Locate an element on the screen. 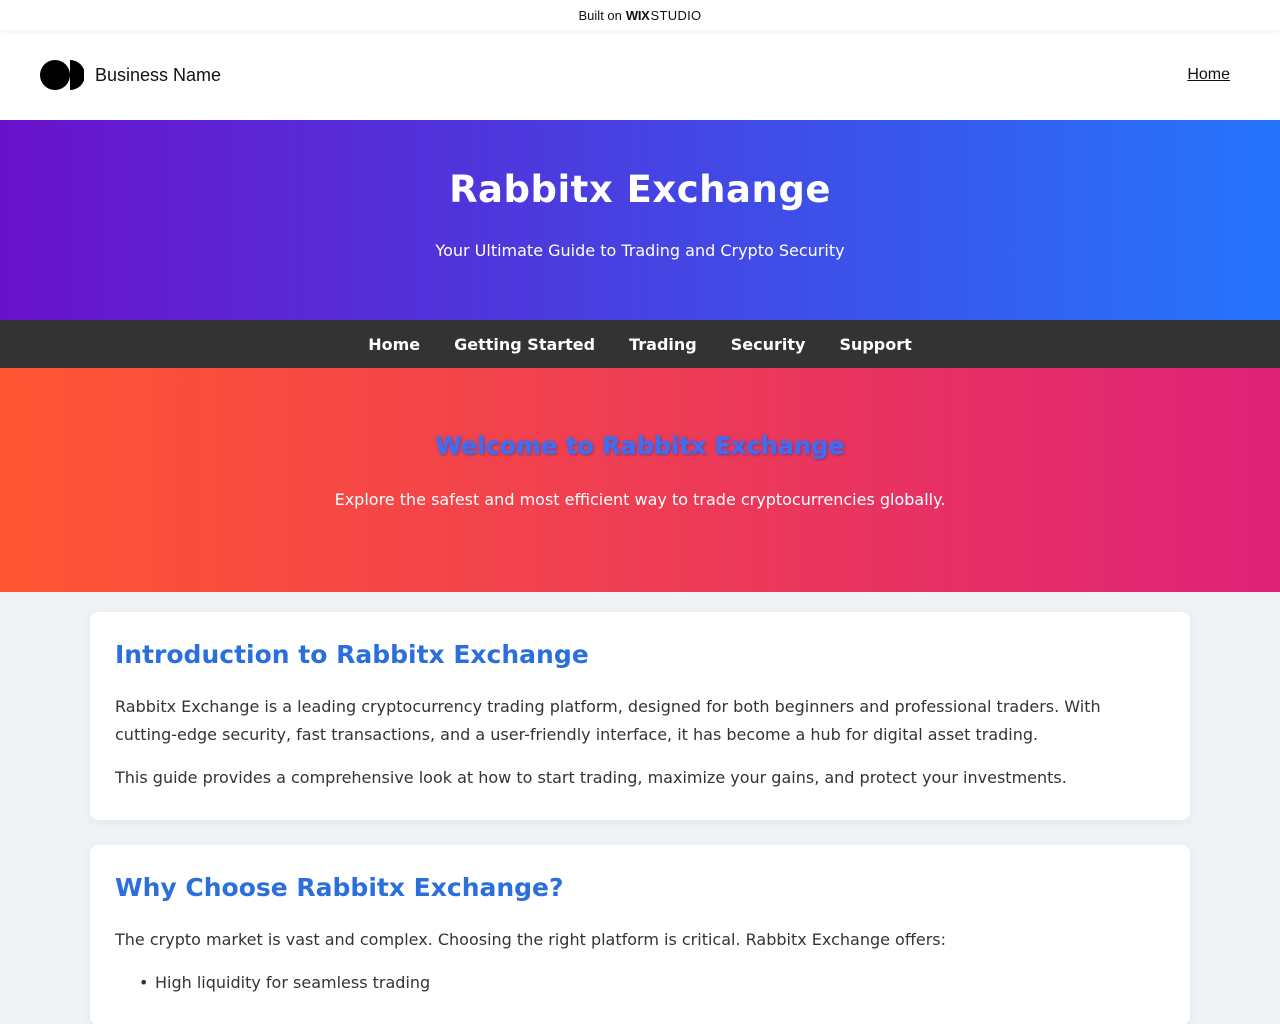  nav-item-getting-started: Getting Started is located at coordinates (524, 344).